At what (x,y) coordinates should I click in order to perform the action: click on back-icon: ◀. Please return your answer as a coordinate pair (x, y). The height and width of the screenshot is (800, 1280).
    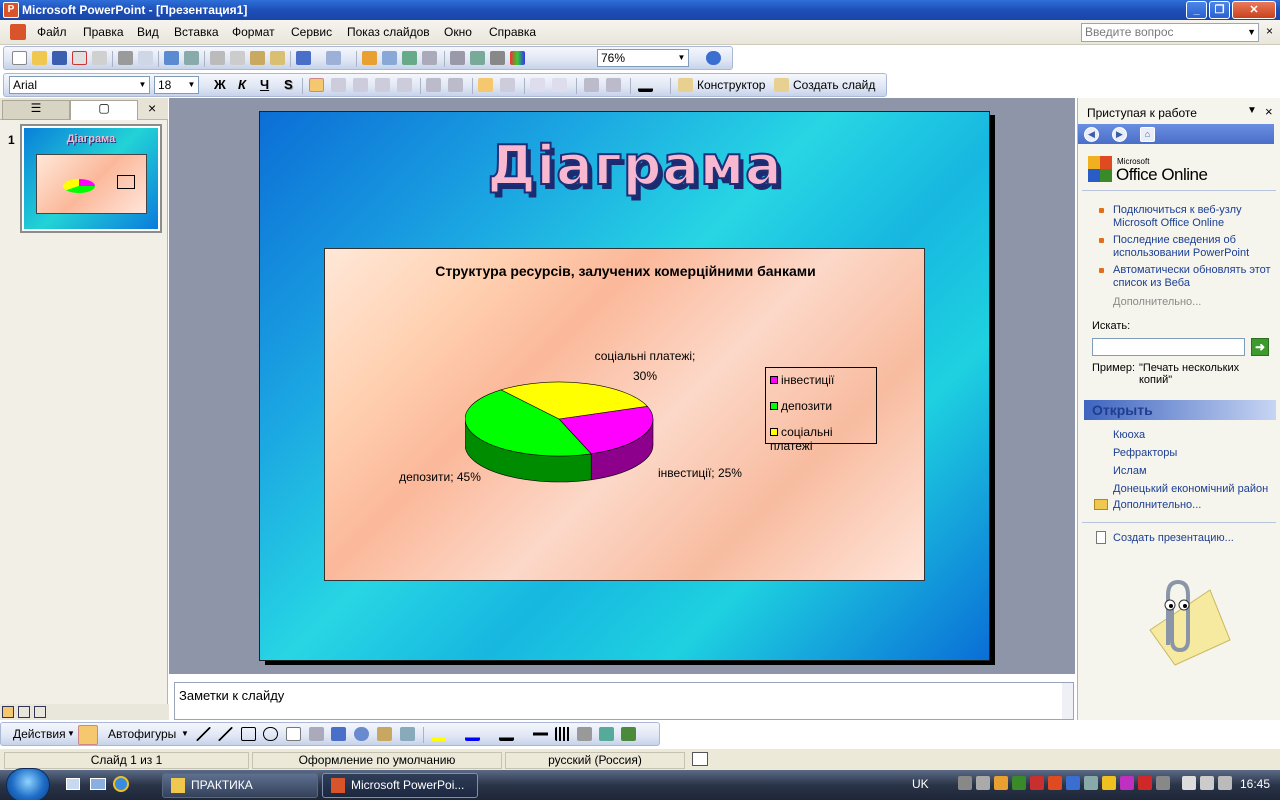
    Looking at the image, I should click on (1091, 134).